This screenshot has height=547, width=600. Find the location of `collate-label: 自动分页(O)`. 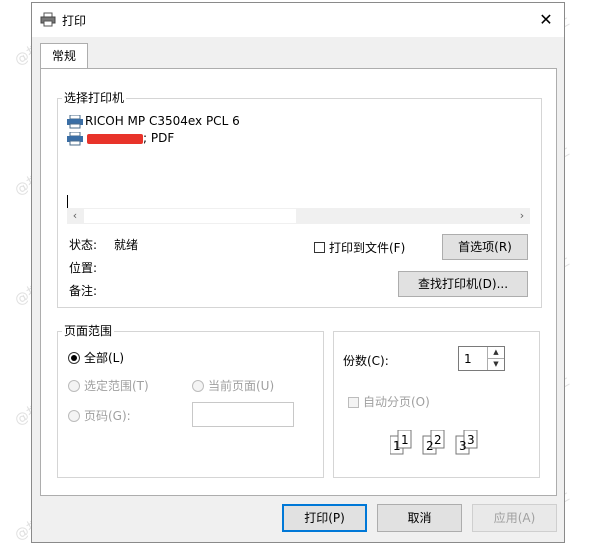

collate-label: 自动分页(O) is located at coordinates (396, 402).